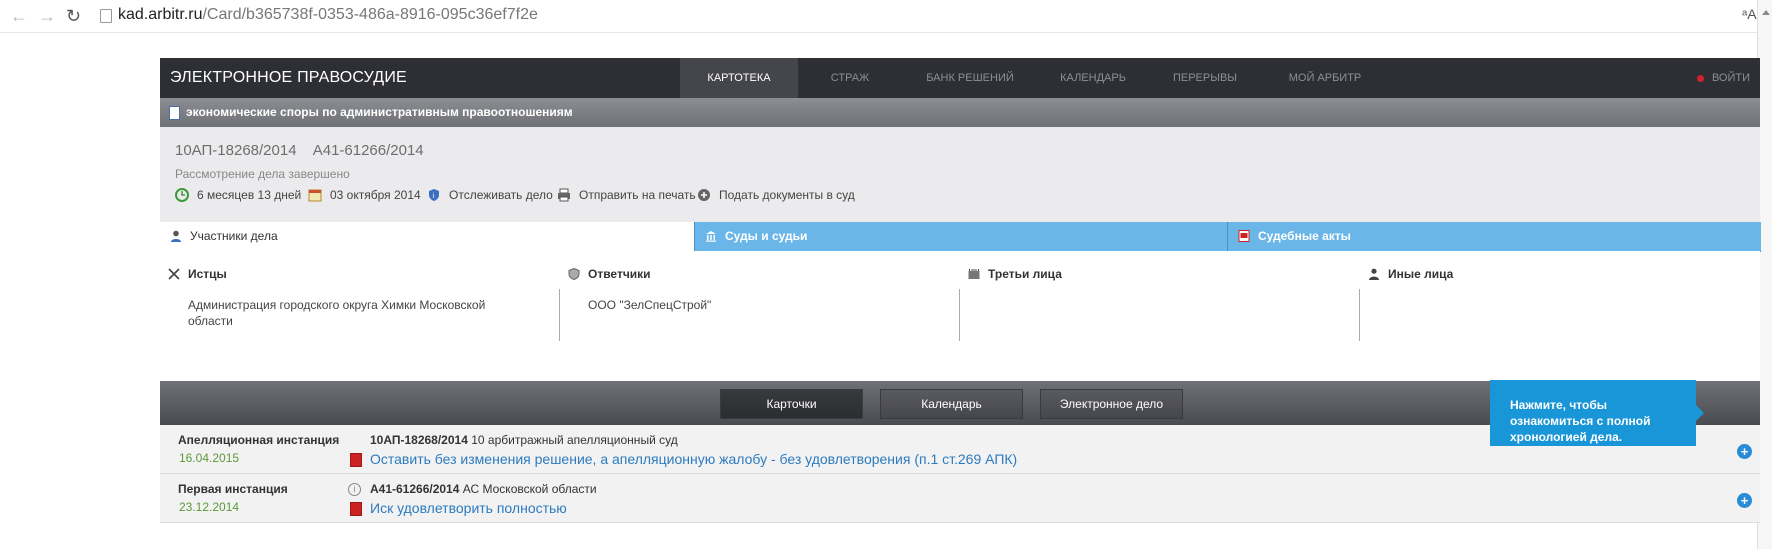  Describe the element at coordinates (711, 236) in the screenshot. I see `court-building-icon` at that location.